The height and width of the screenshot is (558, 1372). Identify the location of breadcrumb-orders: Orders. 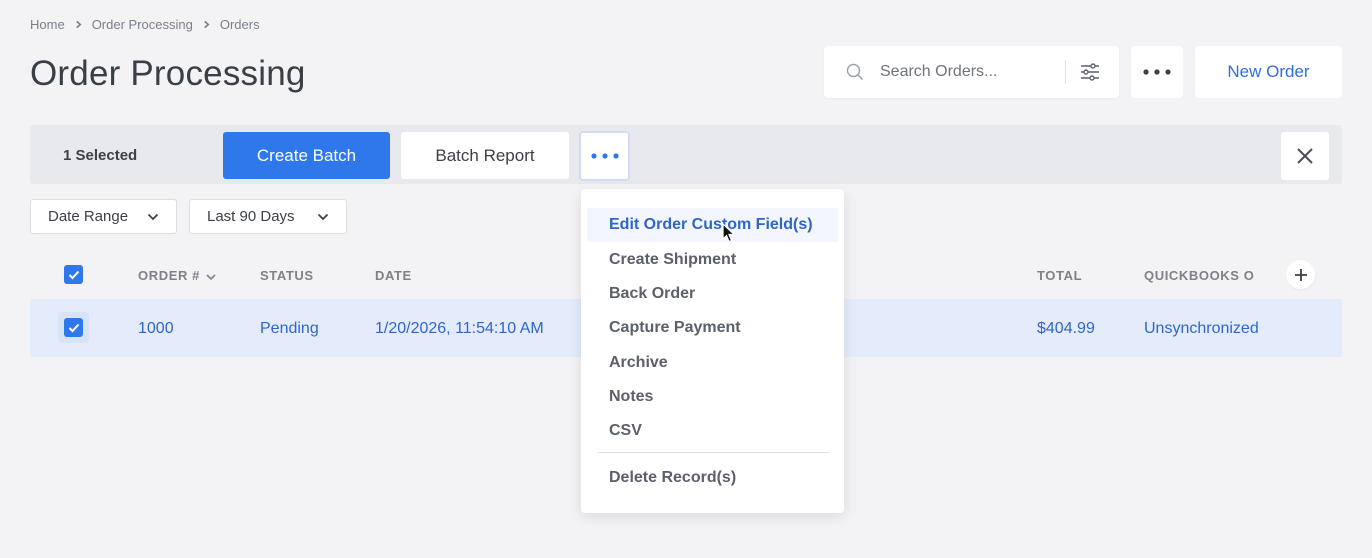
(240, 24).